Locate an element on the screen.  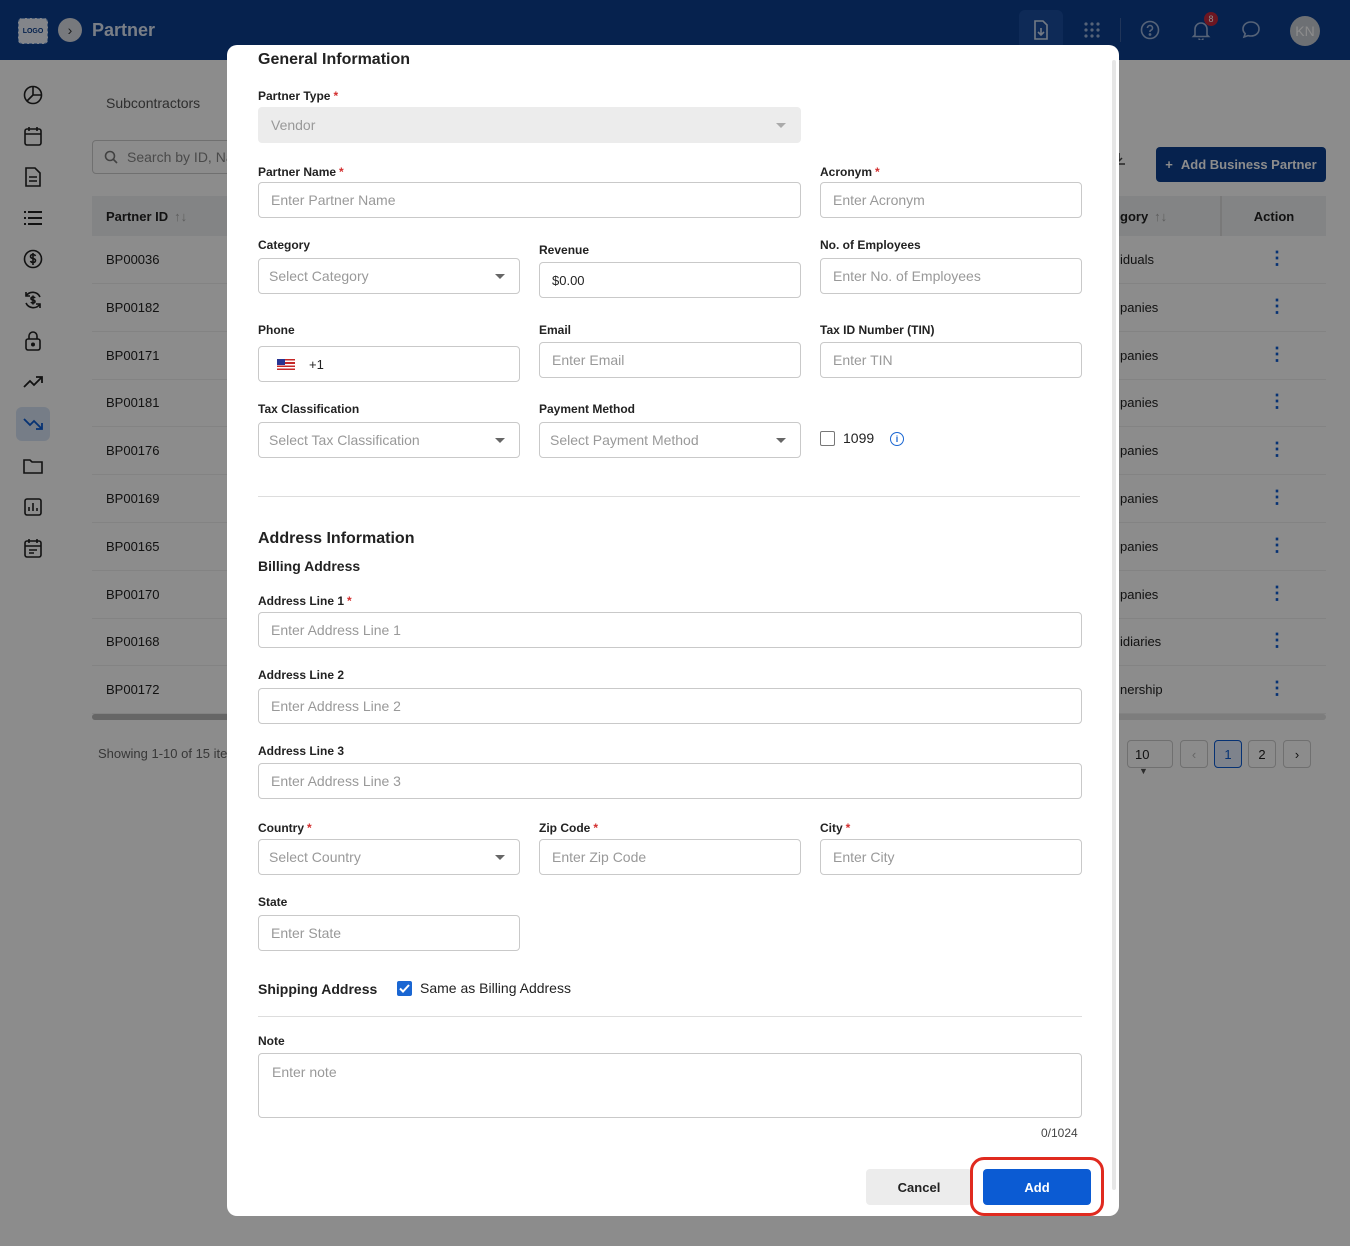
state-label: State is located at coordinates (273, 902).